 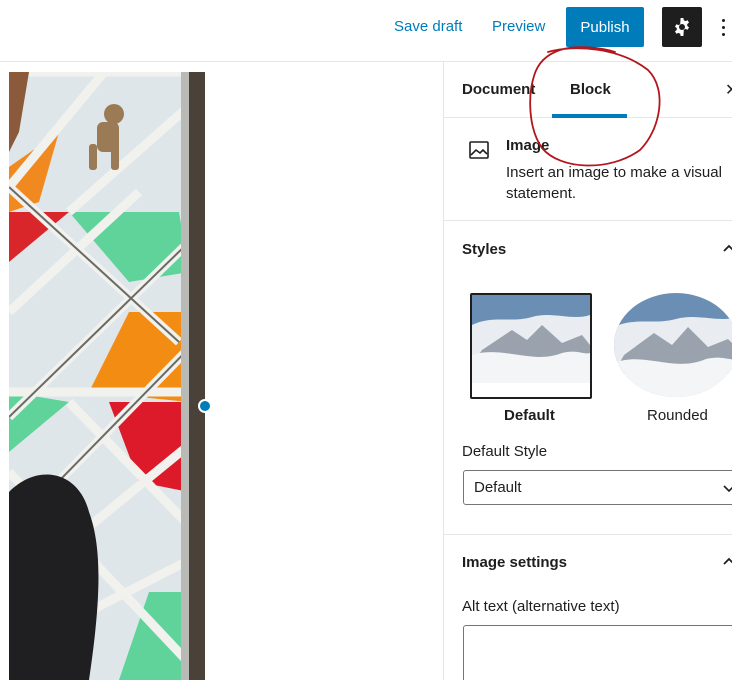 I want to click on default-style-label: Default Style, so click(x=505, y=451).